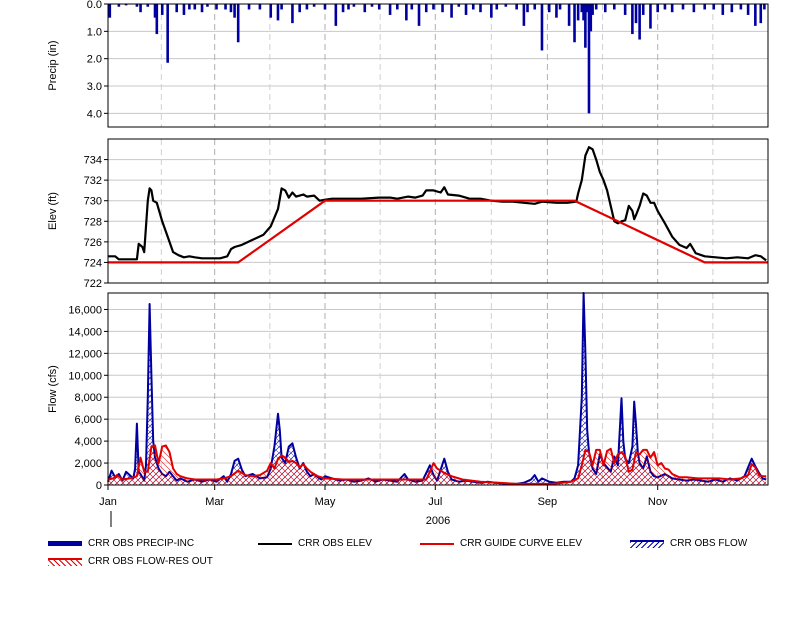 The height and width of the screenshot is (627, 800). What do you see at coordinates (88, 442) in the screenshot?
I see `ytick-label-flow: 4,000` at bounding box center [88, 442].